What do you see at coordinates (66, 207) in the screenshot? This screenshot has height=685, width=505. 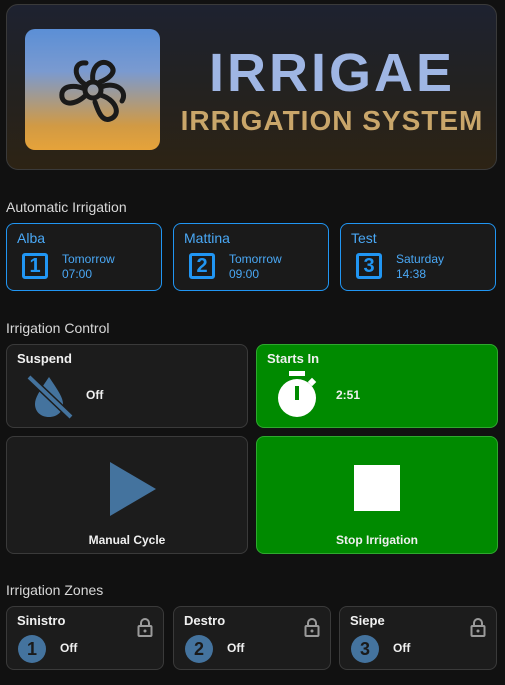 I see `section-title-automatic: Automatic Irrigation` at bounding box center [66, 207].